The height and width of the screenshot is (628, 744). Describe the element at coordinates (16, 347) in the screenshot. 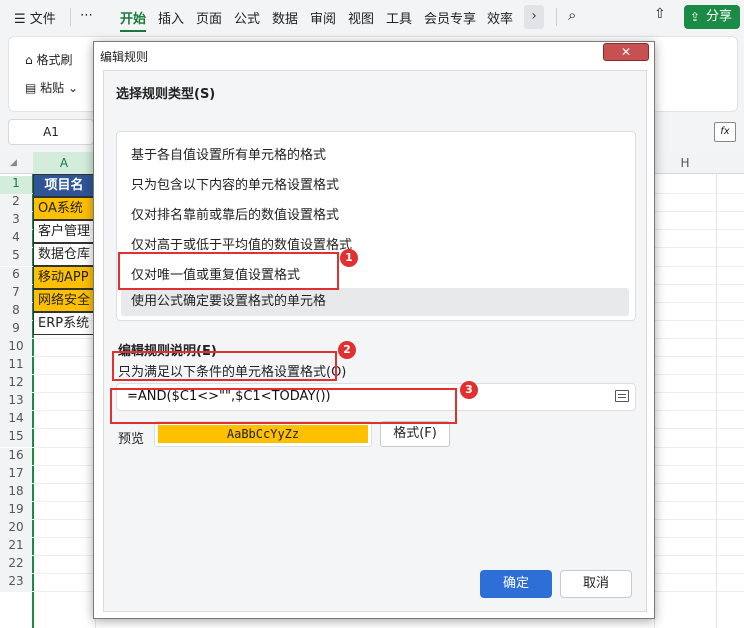

I see `row-header: 10` at that location.